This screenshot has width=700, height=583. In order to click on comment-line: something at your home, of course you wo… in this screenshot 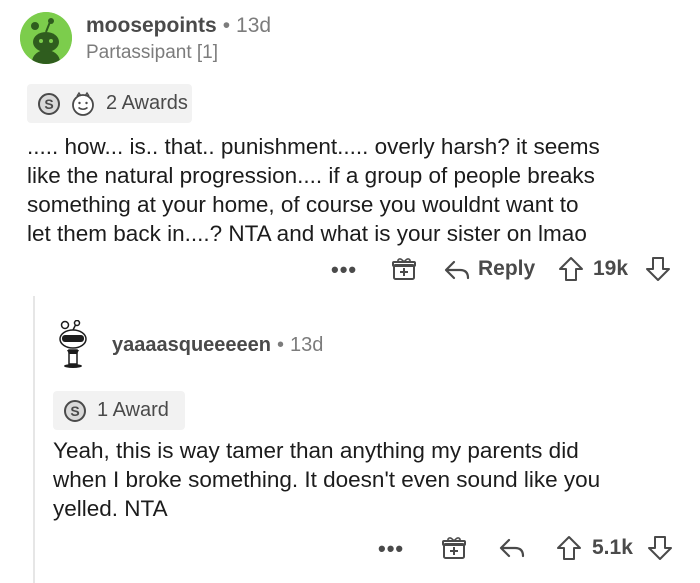, I will do `click(303, 204)`.